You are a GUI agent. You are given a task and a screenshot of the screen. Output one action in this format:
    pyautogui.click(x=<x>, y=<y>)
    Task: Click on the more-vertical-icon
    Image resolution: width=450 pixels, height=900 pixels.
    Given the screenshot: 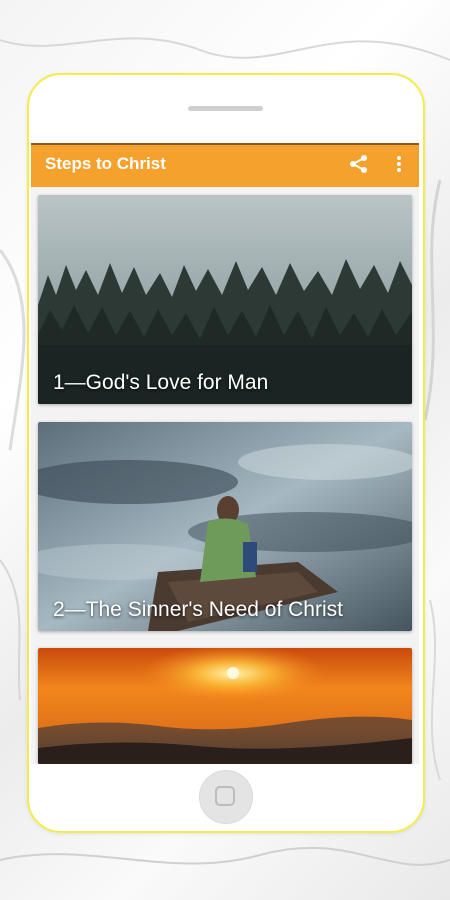 What is the action you would take?
    pyautogui.click(x=399, y=164)
    